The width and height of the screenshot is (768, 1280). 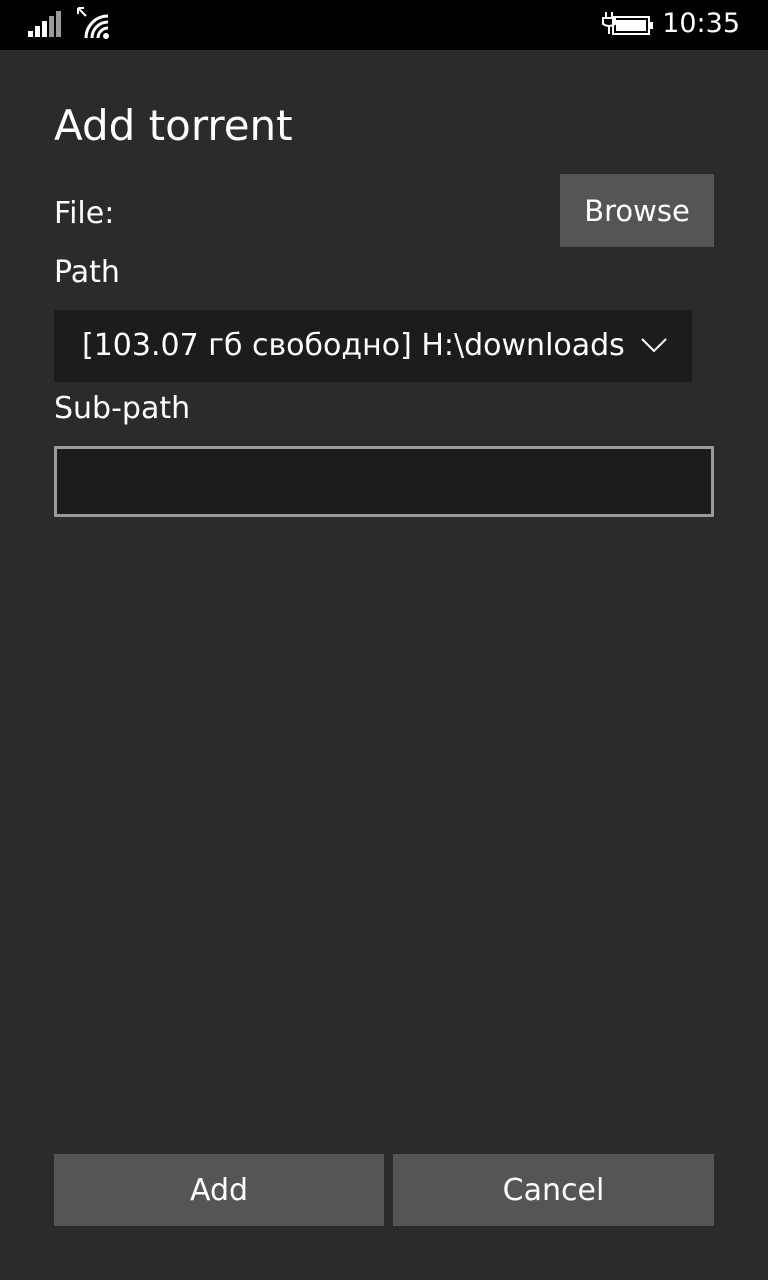 What do you see at coordinates (122, 408) in the screenshot?
I see `subpath-label: Sub-path` at bounding box center [122, 408].